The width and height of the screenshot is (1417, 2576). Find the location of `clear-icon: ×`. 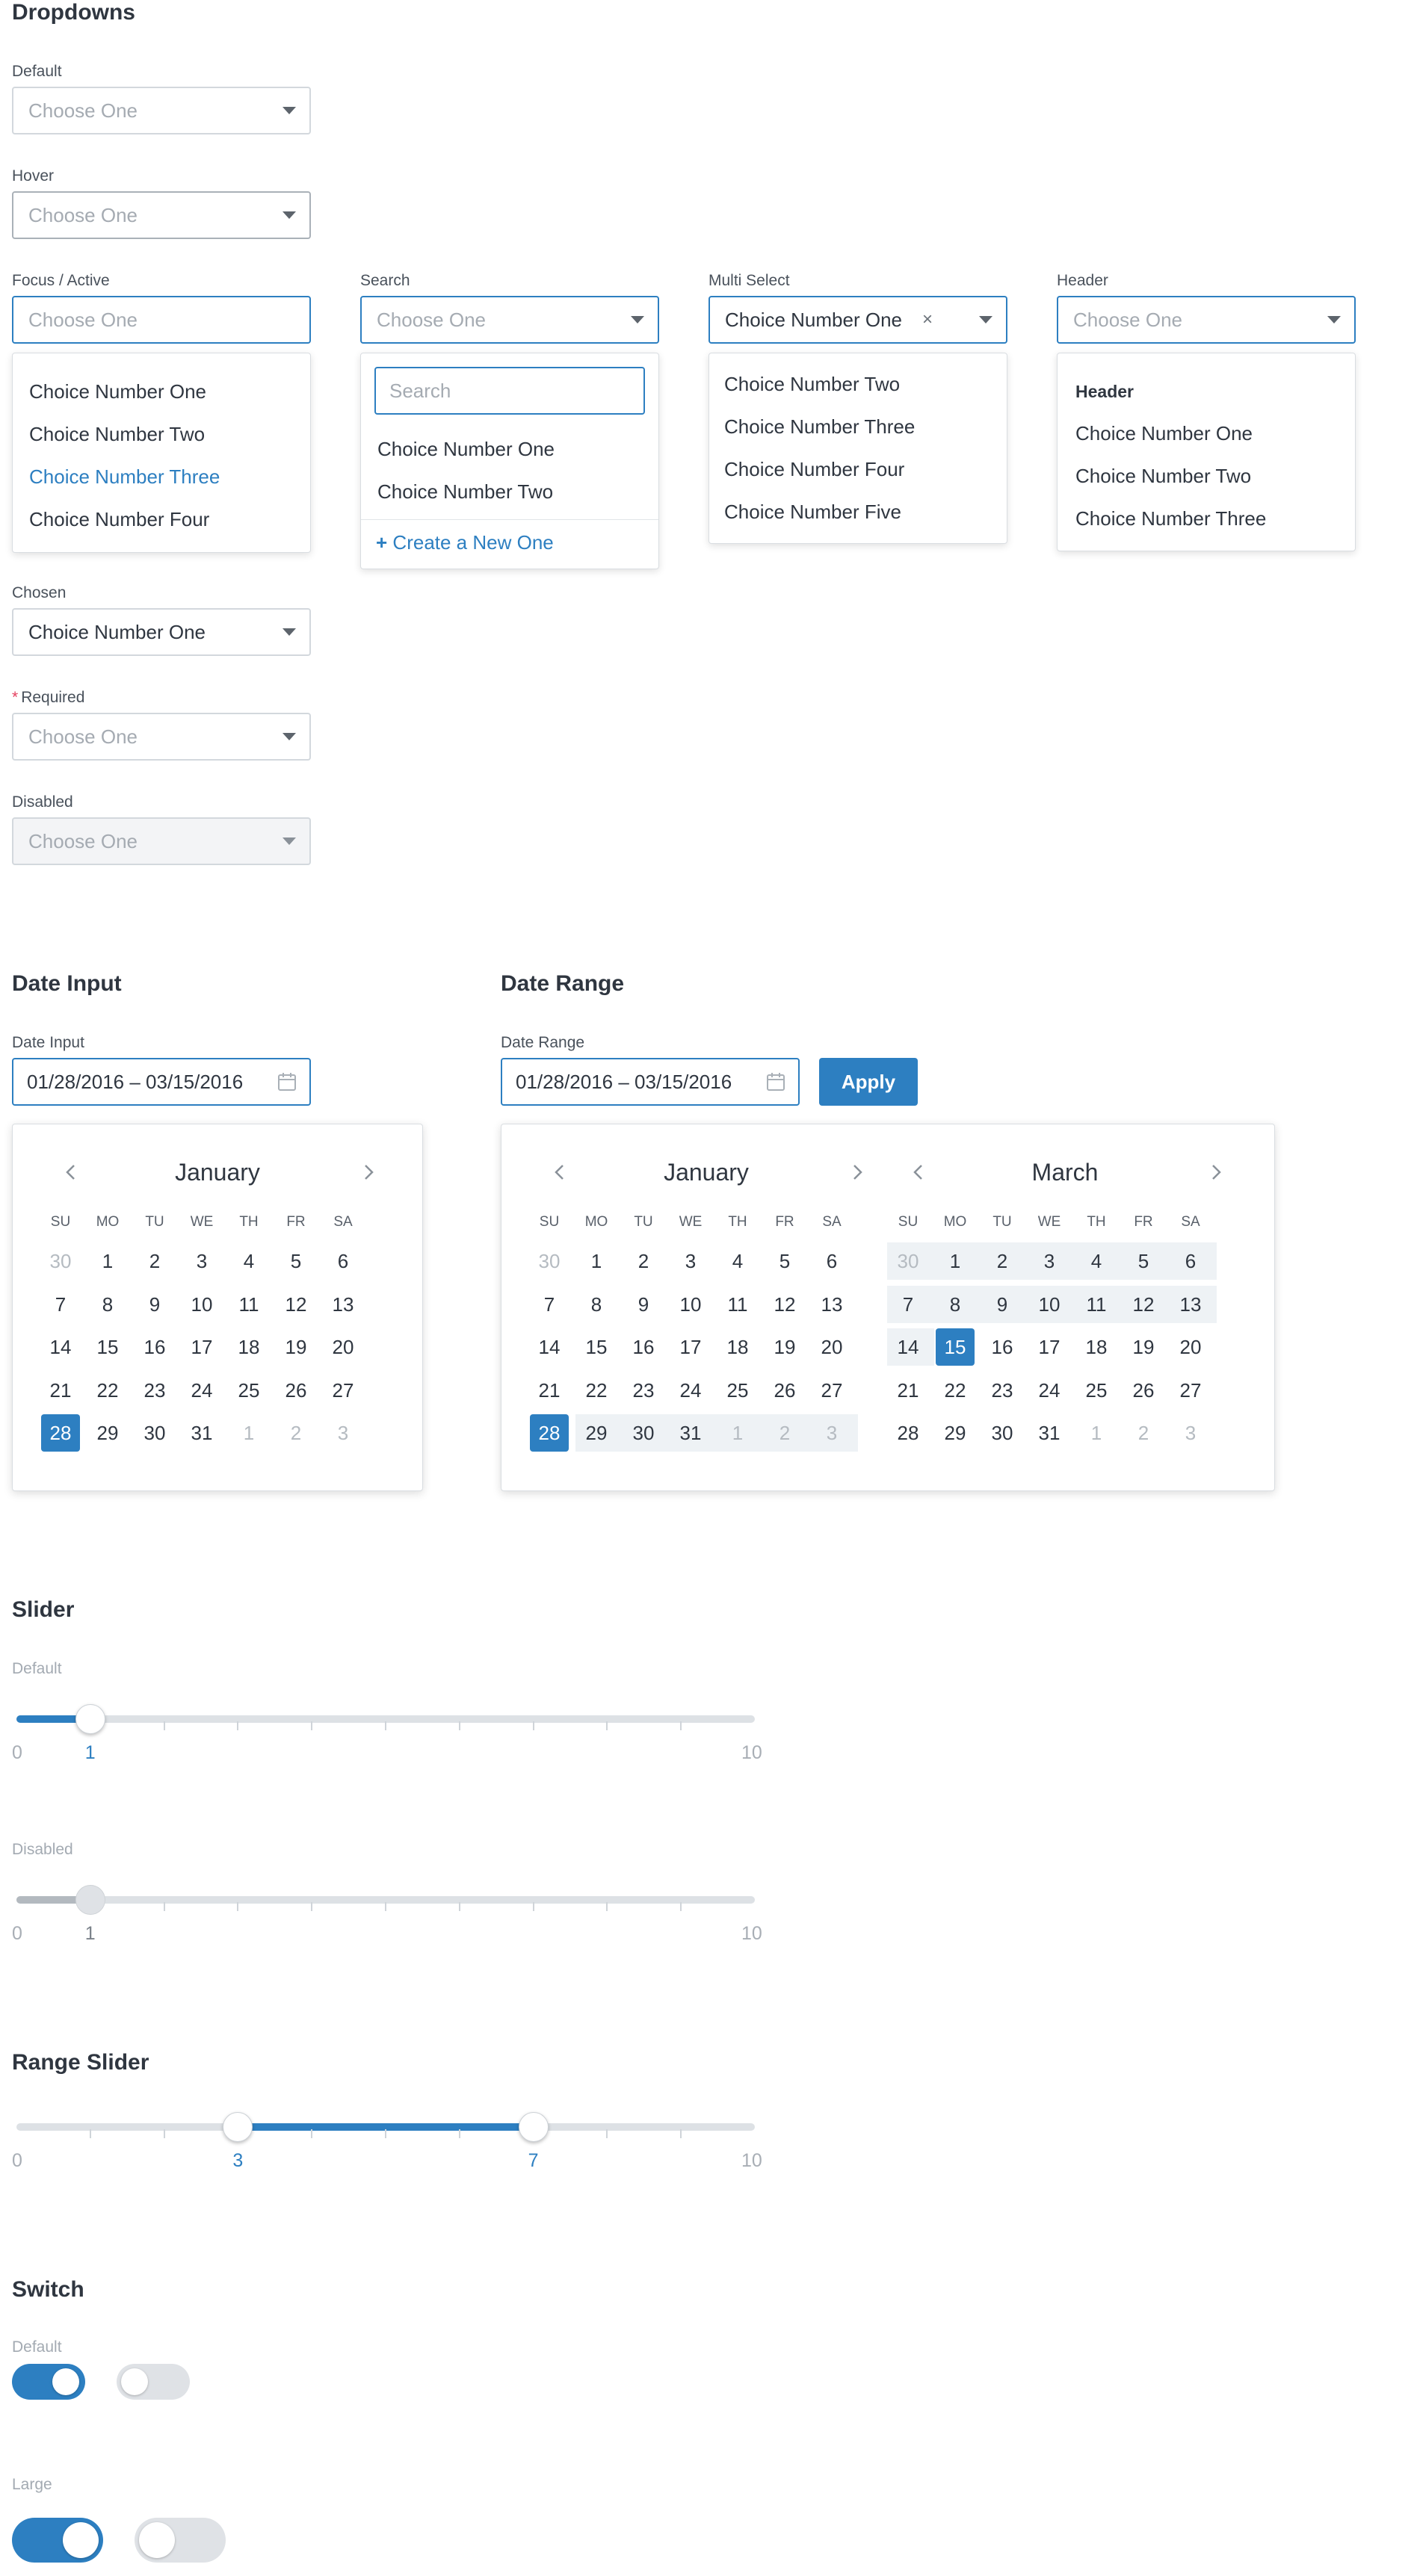

clear-icon: × is located at coordinates (927, 319).